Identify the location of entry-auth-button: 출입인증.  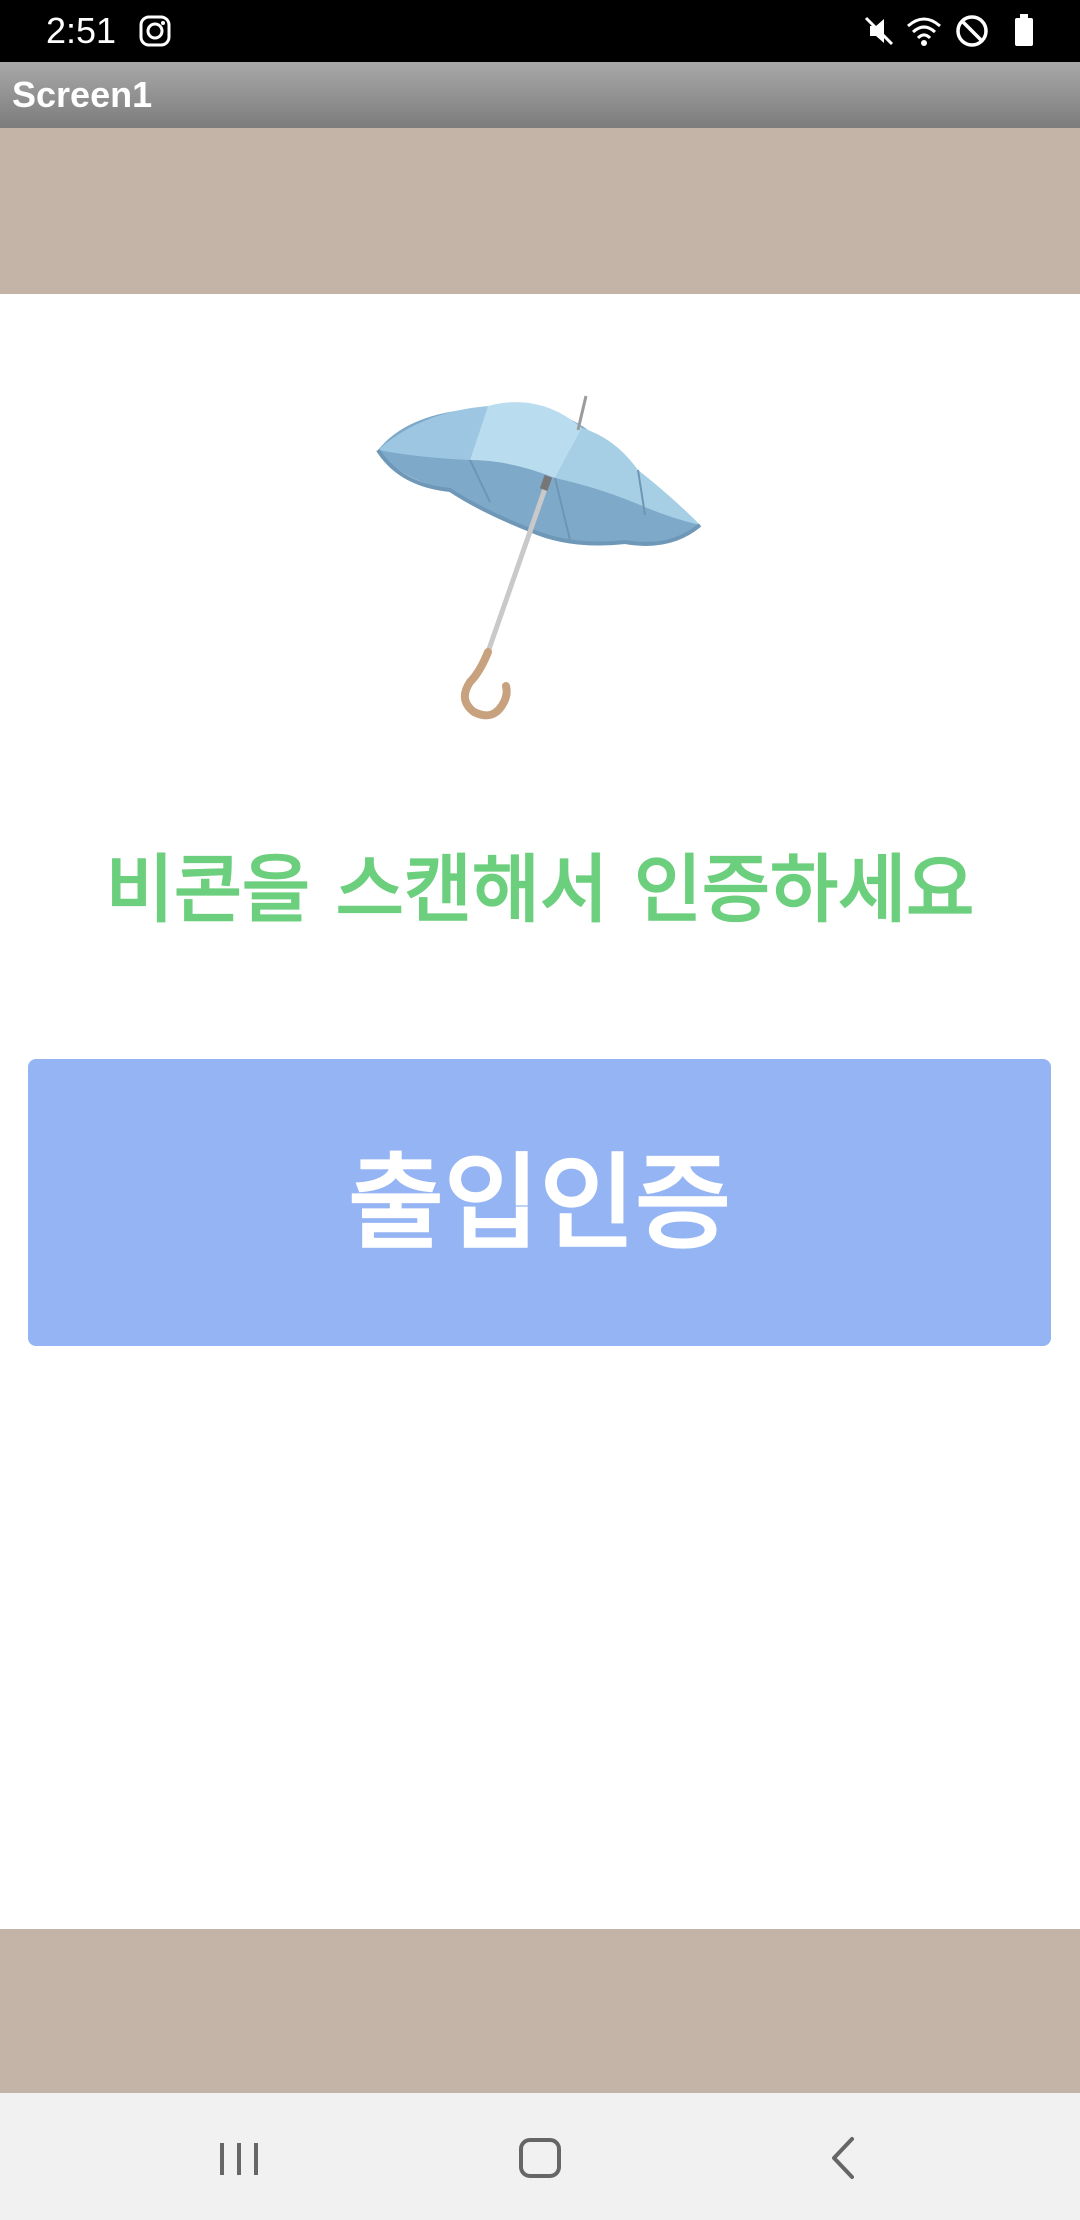
(539, 1202).